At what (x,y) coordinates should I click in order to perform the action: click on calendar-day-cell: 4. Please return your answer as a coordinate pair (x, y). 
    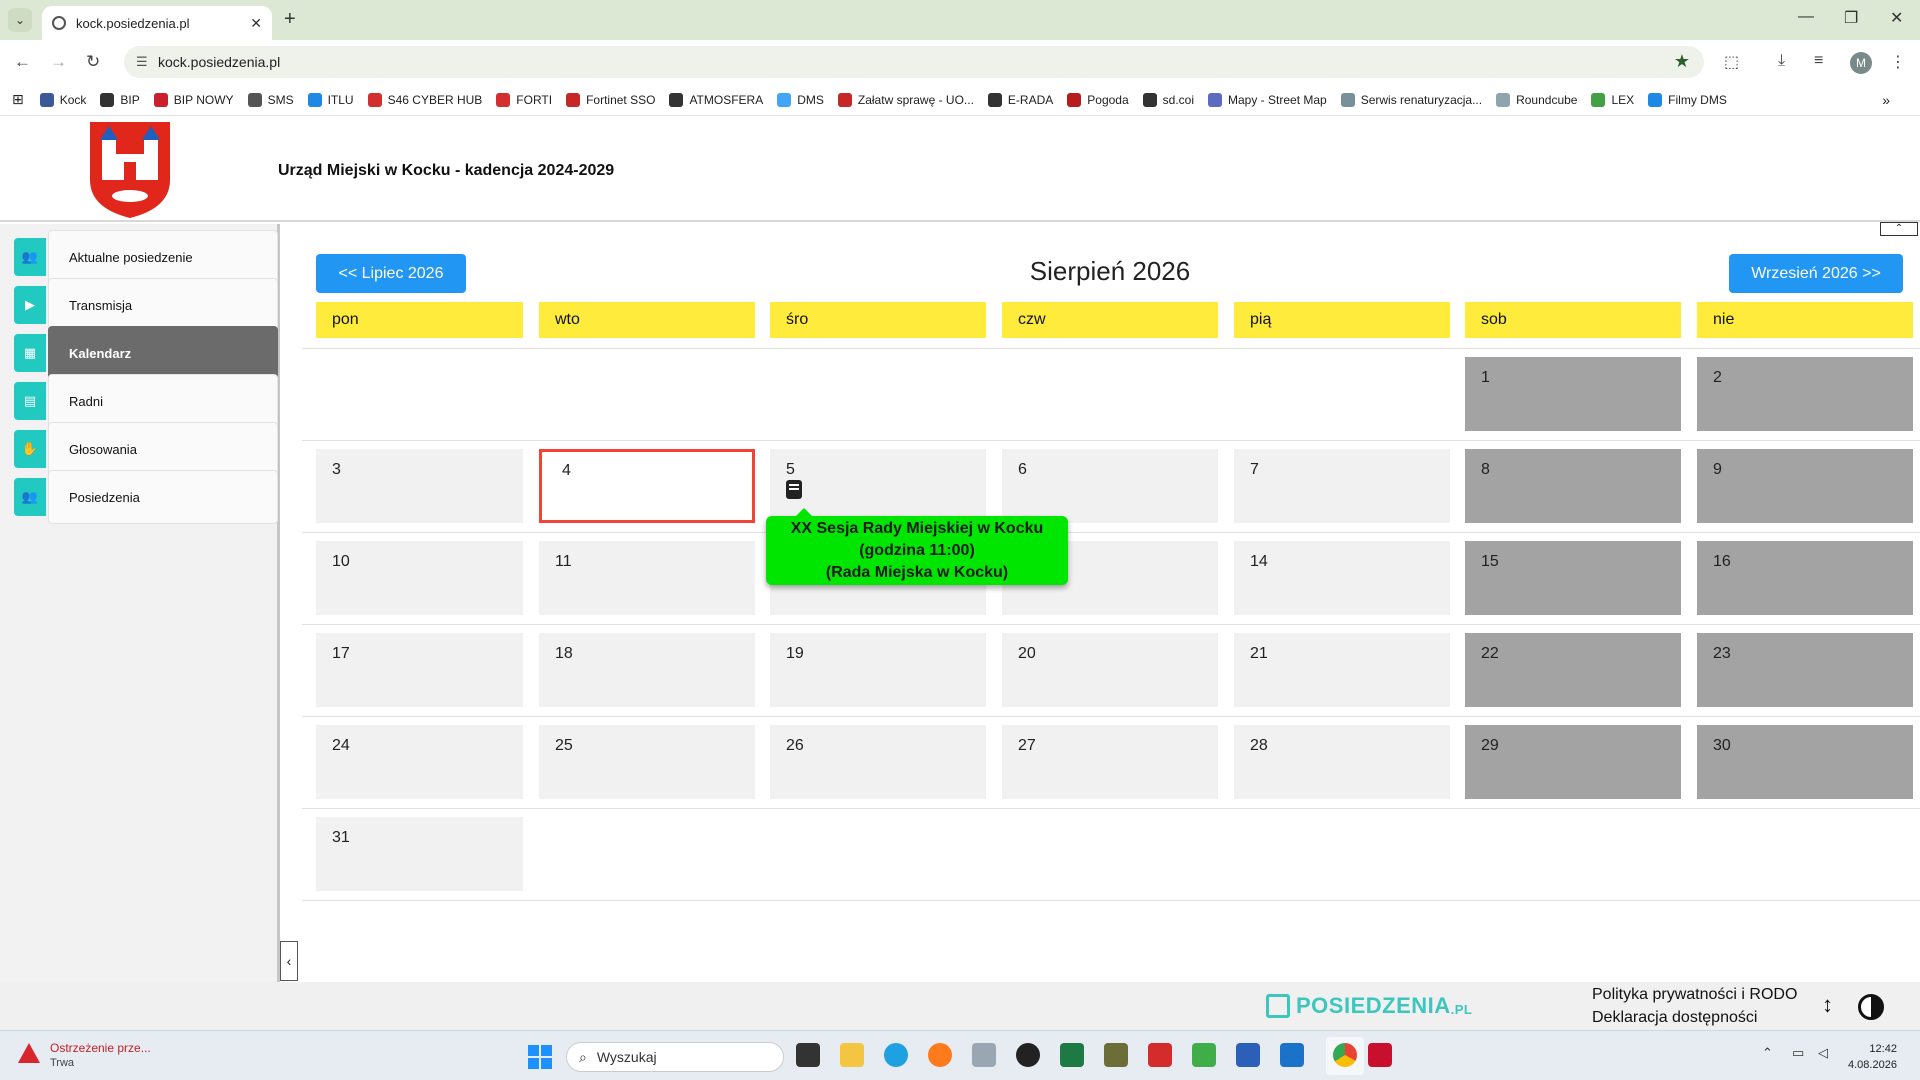
    Looking at the image, I should click on (647, 486).